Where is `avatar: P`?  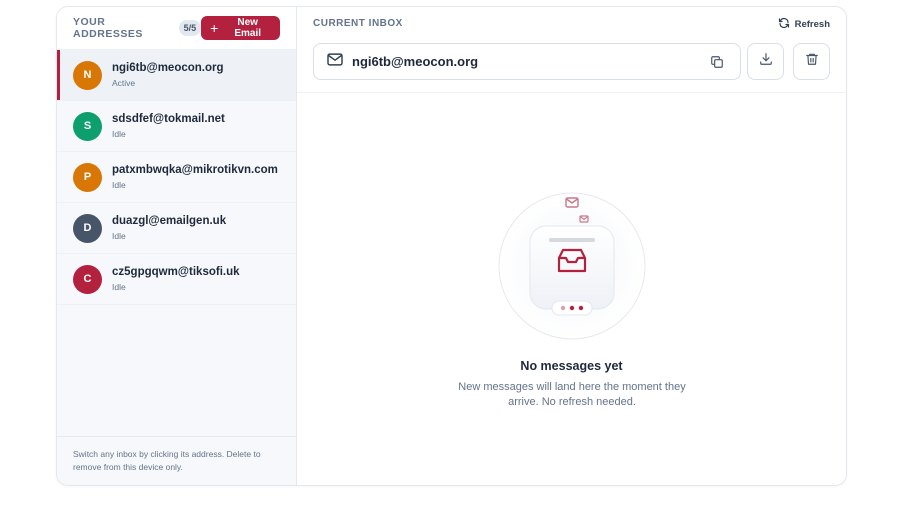 avatar: P is located at coordinates (87, 177).